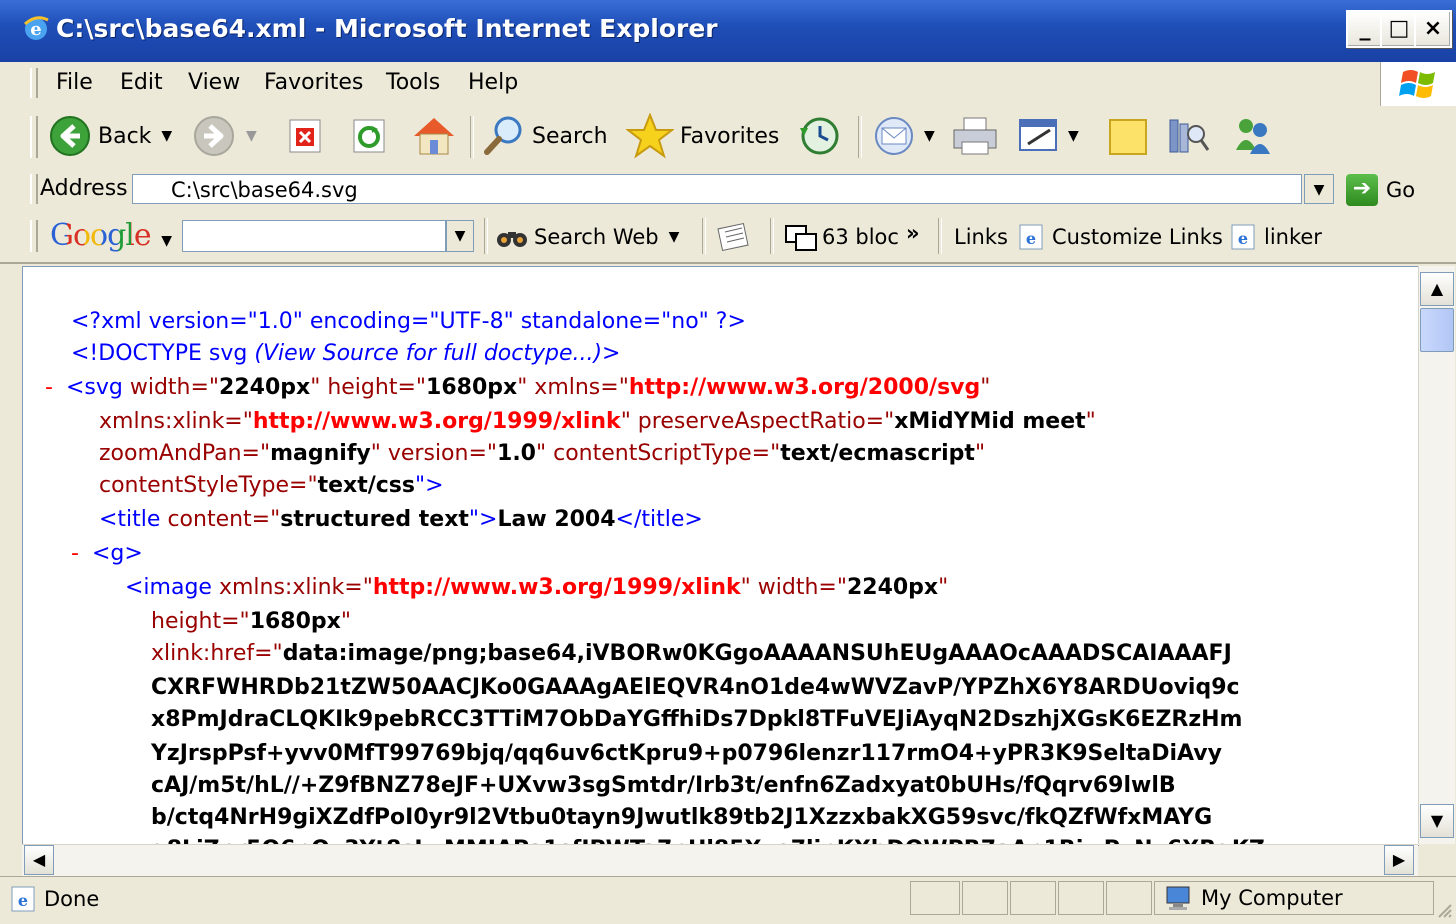 This screenshot has height=924, width=1456. What do you see at coordinates (1047, 136) in the screenshot?
I see `edit-button: ▼` at bounding box center [1047, 136].